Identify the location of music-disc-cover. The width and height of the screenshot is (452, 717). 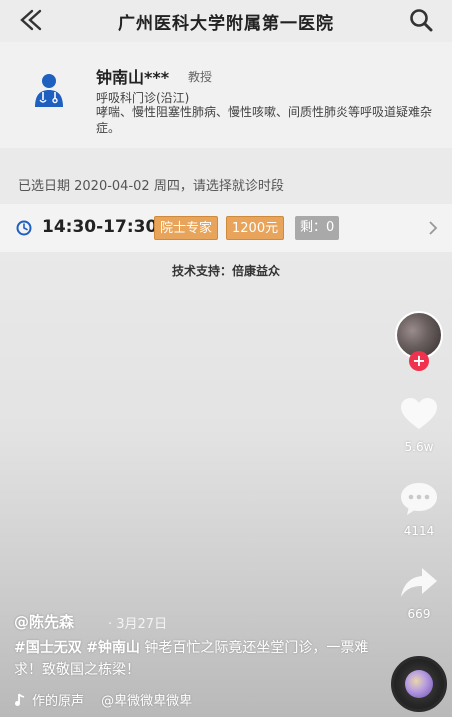
(419, 684).